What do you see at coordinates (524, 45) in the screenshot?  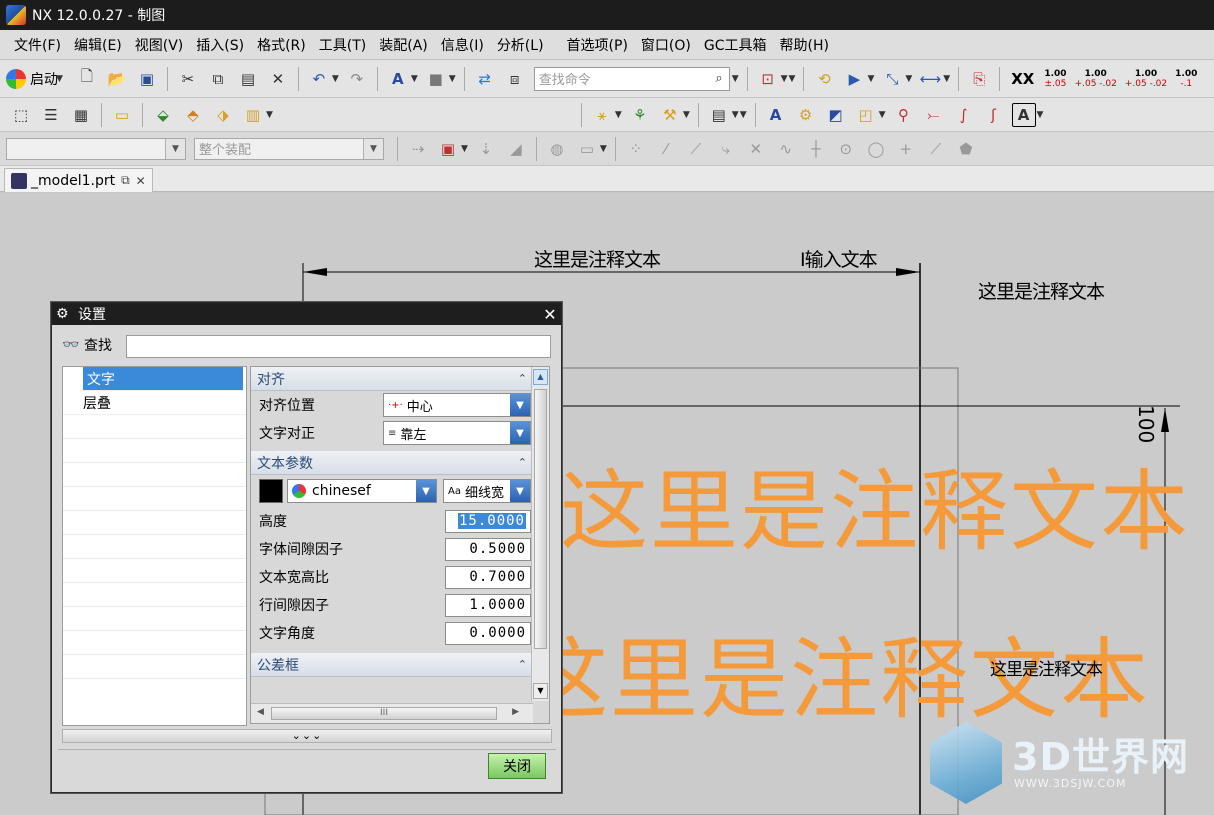 I see `menu-analysis: 分析(L)` at bounding box center [524, 45].